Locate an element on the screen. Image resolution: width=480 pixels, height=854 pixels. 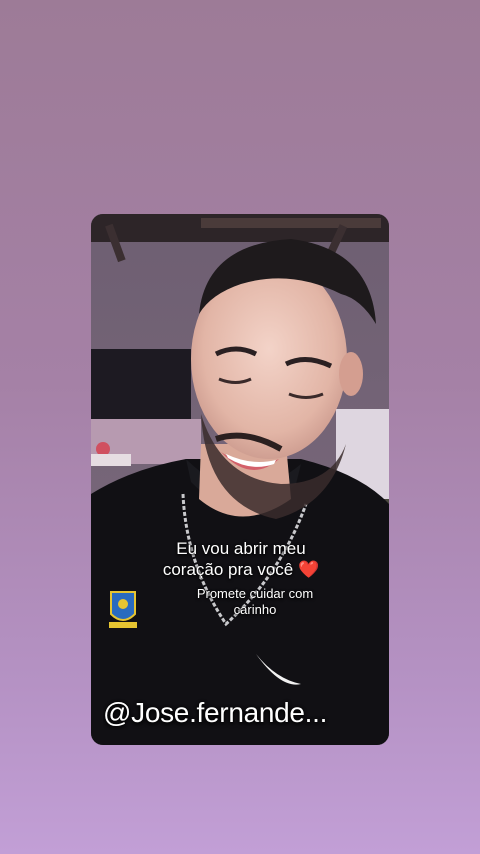
sub-caption-line-1: Promete cuidar com is located at coordinates (255, 593).